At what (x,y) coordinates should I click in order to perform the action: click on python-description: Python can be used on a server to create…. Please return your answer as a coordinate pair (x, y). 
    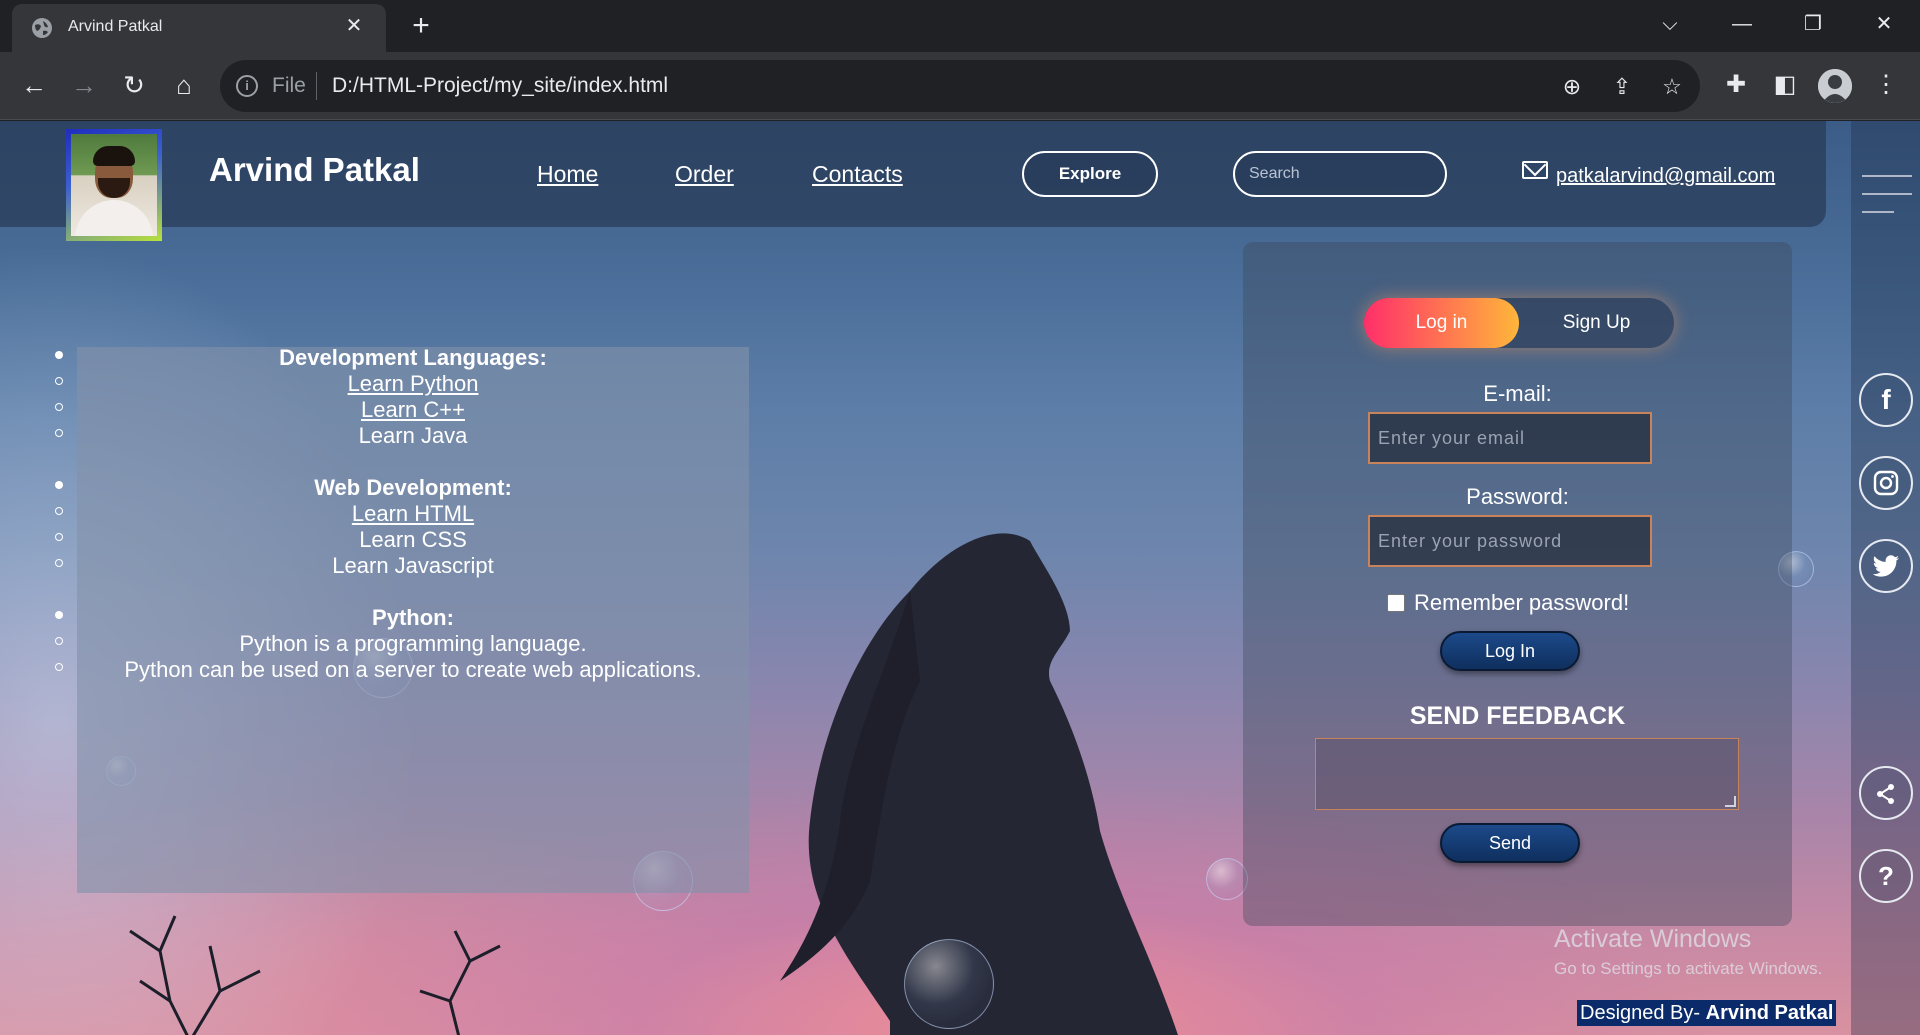
    Looking at the image, I should click on (413, 669).